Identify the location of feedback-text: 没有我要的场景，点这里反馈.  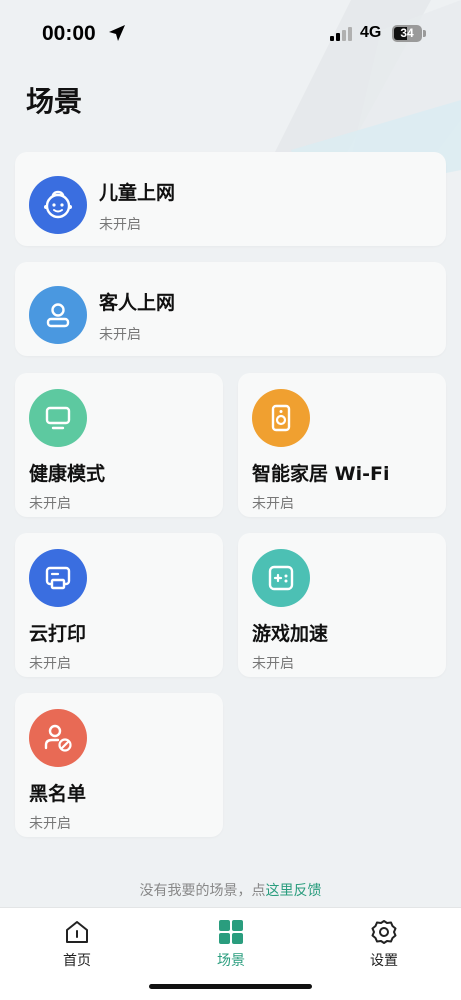
(230, 890).